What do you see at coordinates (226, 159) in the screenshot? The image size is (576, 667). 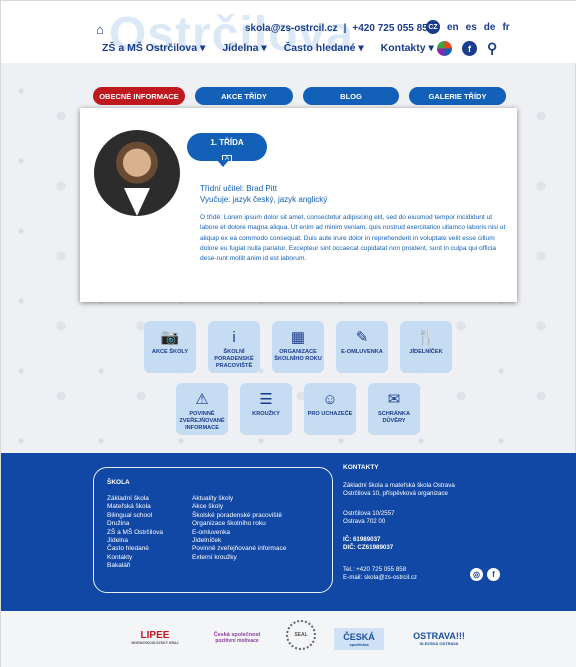 I see `class-letter: A` at bounding box center [226, 159].